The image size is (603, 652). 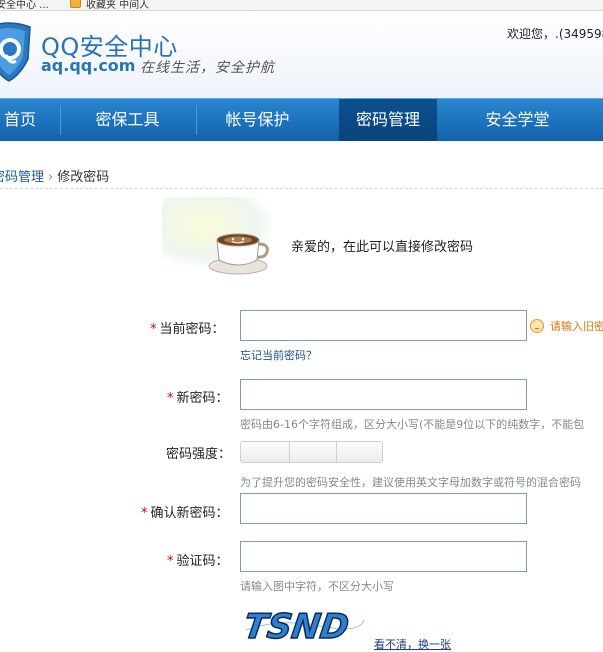 What do you see at coordinates (198, 561) in the screenshot?
I see `captcha-label: * 验证码：` at bounding box center [198, 561].